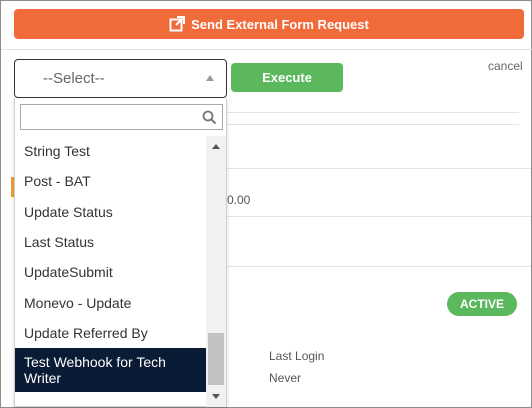  I want to click on dropdown-option: Last Status, so click(110, 242).